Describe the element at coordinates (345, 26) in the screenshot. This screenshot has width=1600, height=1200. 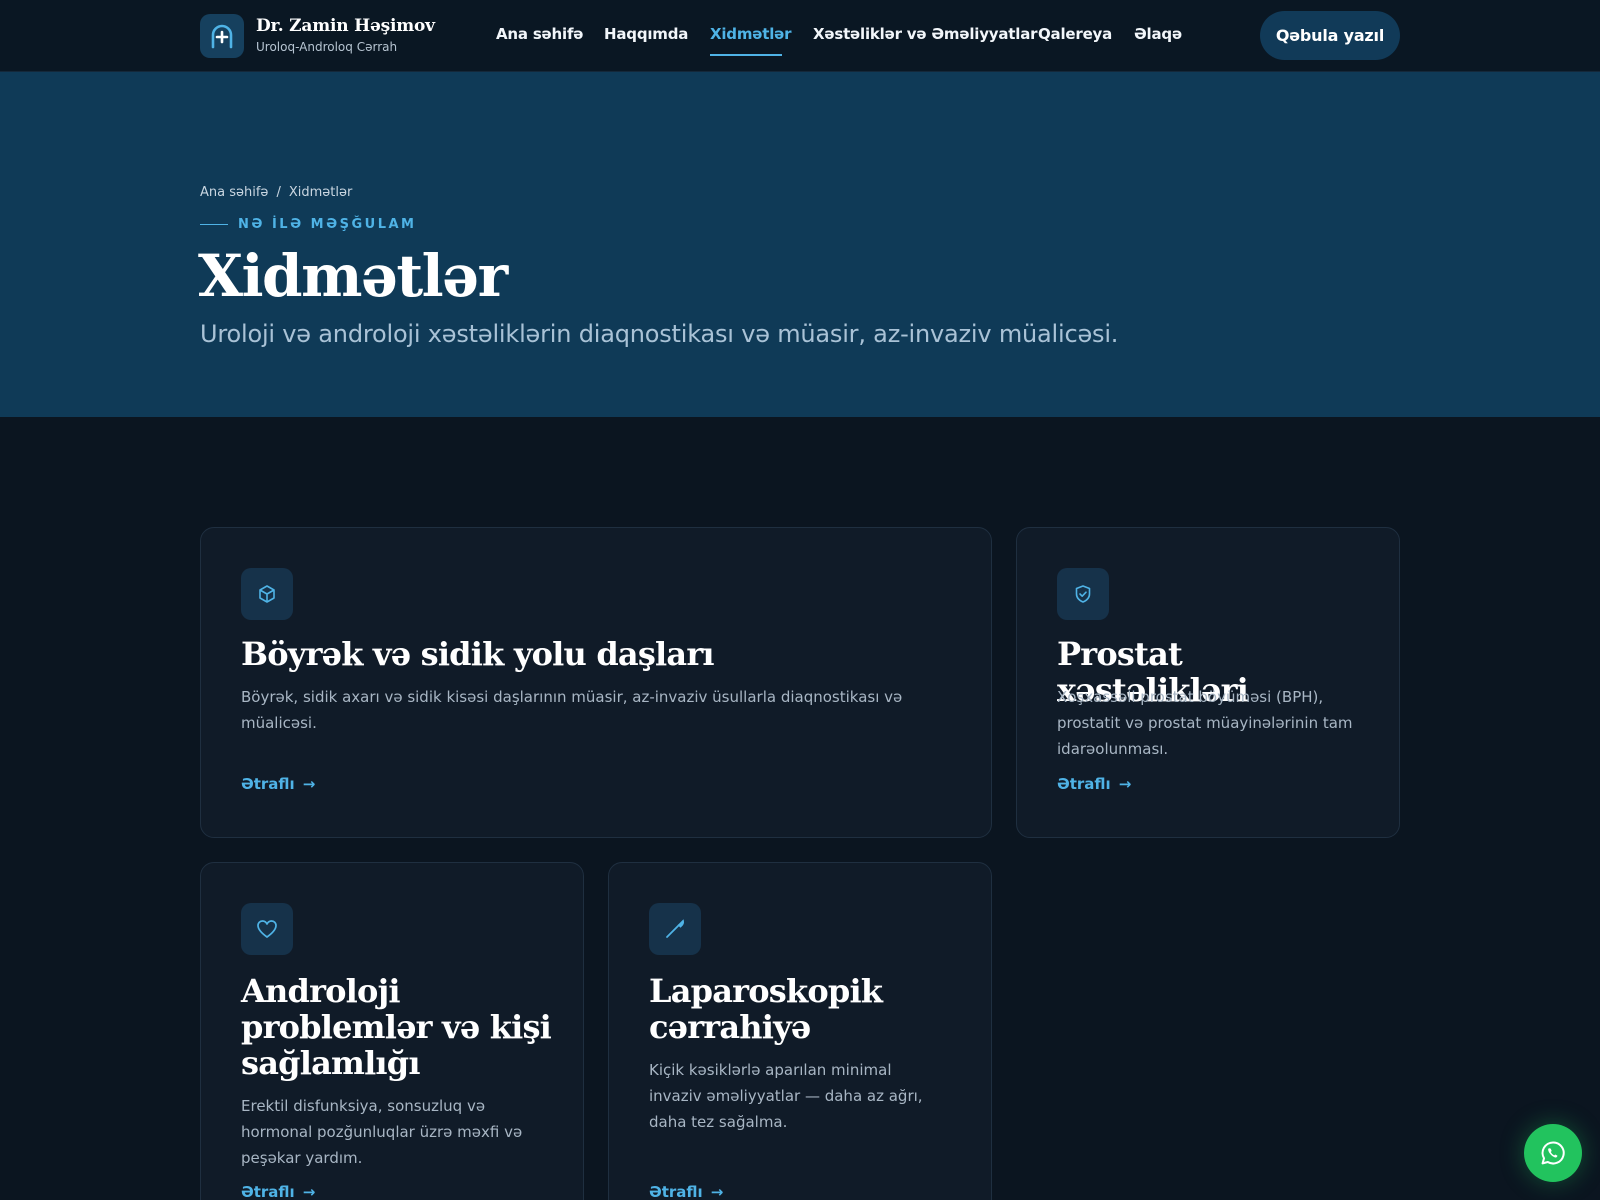
I see `brand-name: Dr. Zamin Həşimov` at that location.